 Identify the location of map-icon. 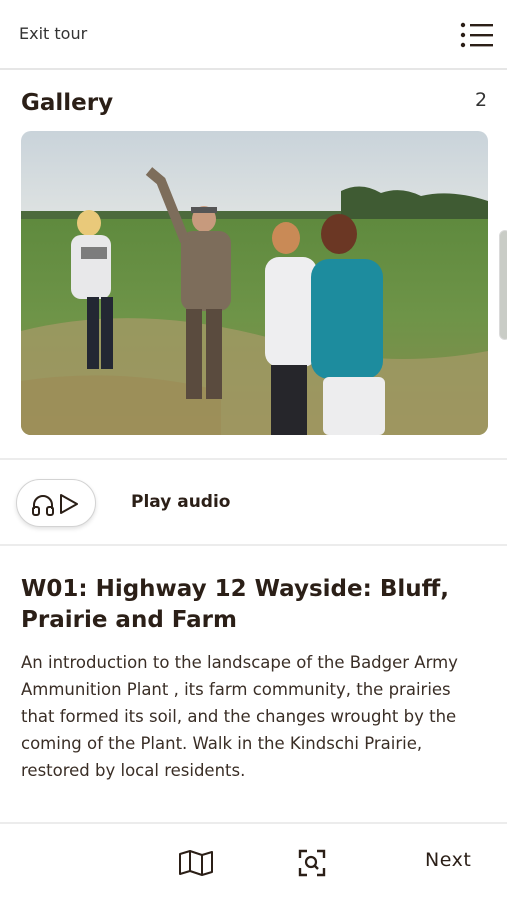
(196, 863).